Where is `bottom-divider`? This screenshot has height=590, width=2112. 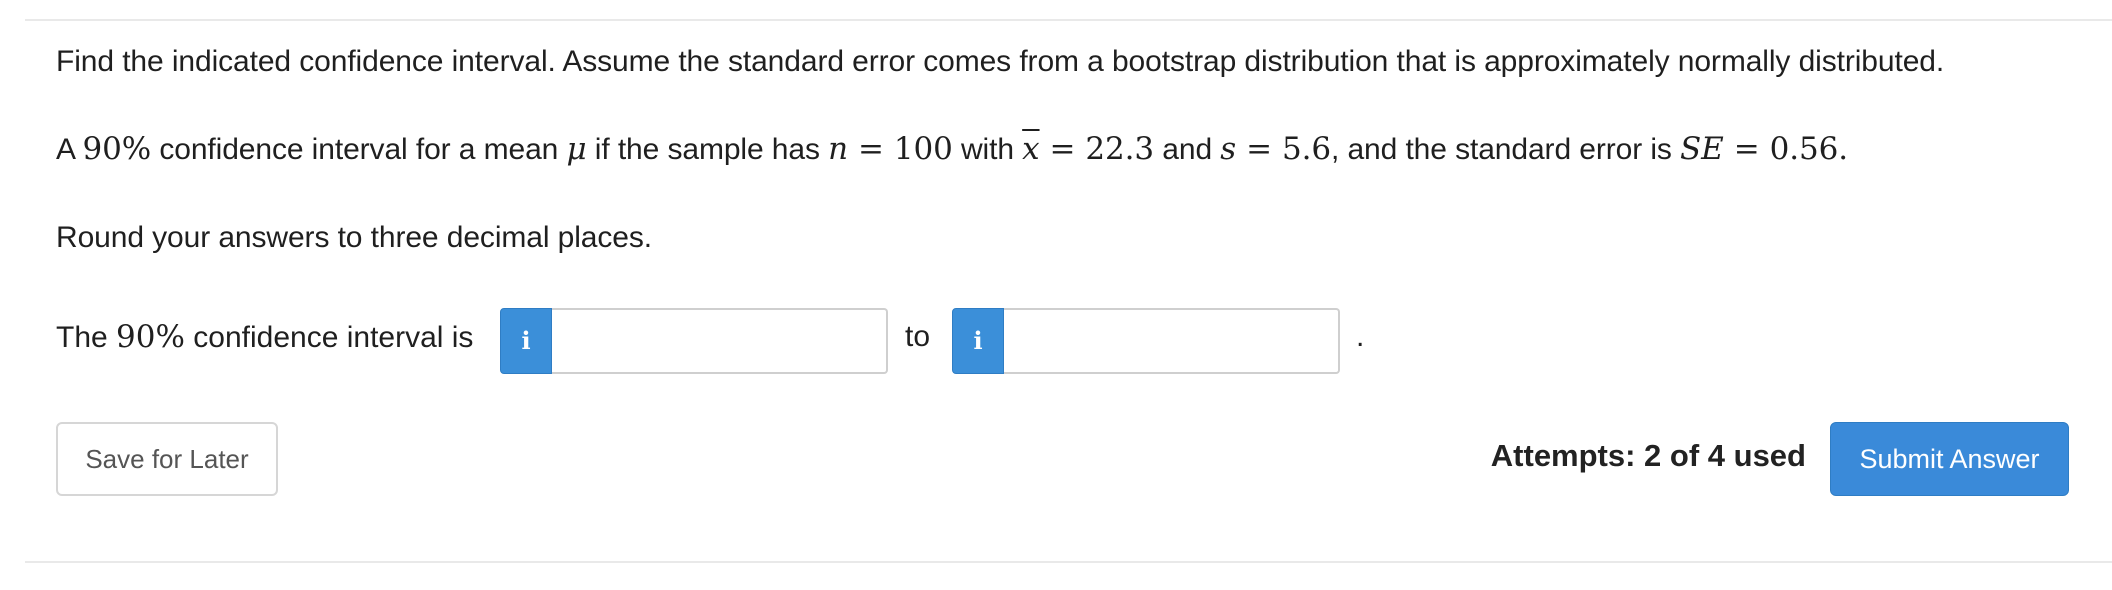 bottom-divider is located at coordinates (1068, 562).